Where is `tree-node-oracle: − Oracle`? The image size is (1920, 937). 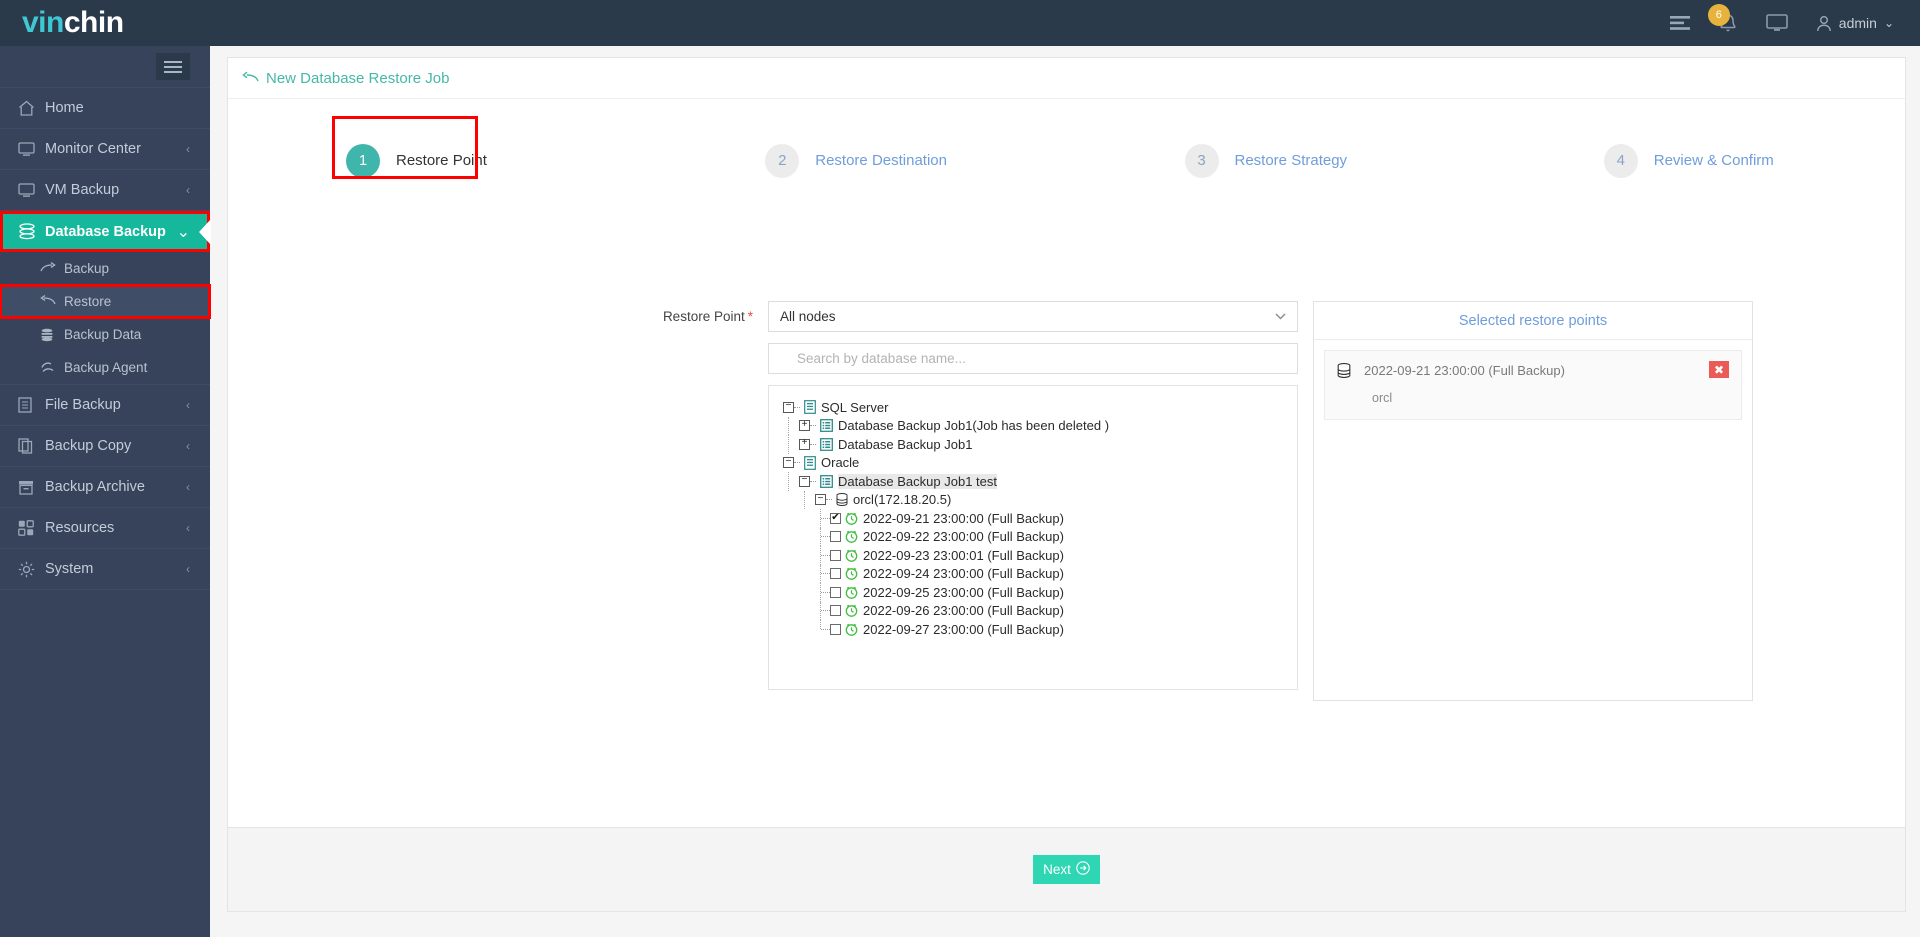 tree-node-oracle: − Oracle is located at coordinates (1040, 463).